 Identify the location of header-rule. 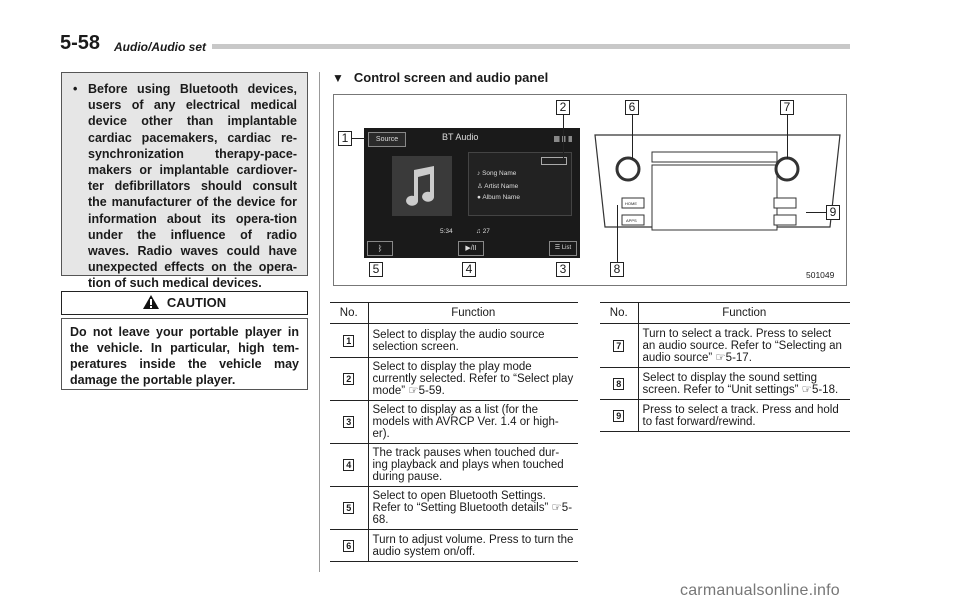
(482, 46).